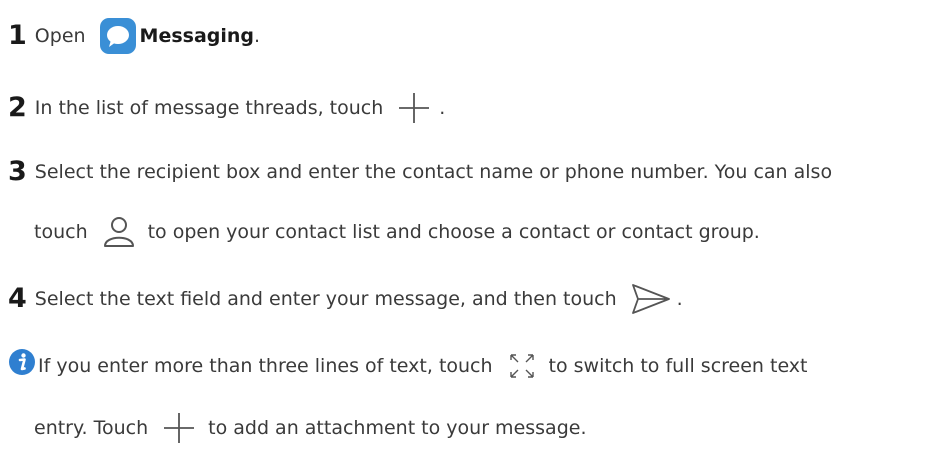 The image size is (933, 451). Describe the element at coordinates (22, 362) in the screenshot. I see `info-icon` at that location.